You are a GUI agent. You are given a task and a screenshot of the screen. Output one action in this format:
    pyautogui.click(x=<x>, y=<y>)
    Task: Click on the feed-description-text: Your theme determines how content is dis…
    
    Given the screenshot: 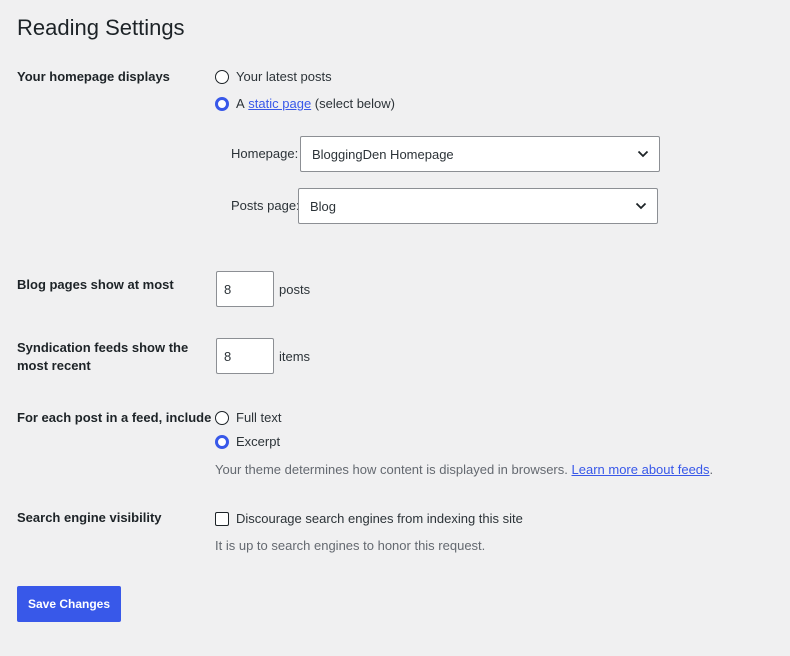 What is the action you would take?
    pyautogui.click(x=391, y=469)
    